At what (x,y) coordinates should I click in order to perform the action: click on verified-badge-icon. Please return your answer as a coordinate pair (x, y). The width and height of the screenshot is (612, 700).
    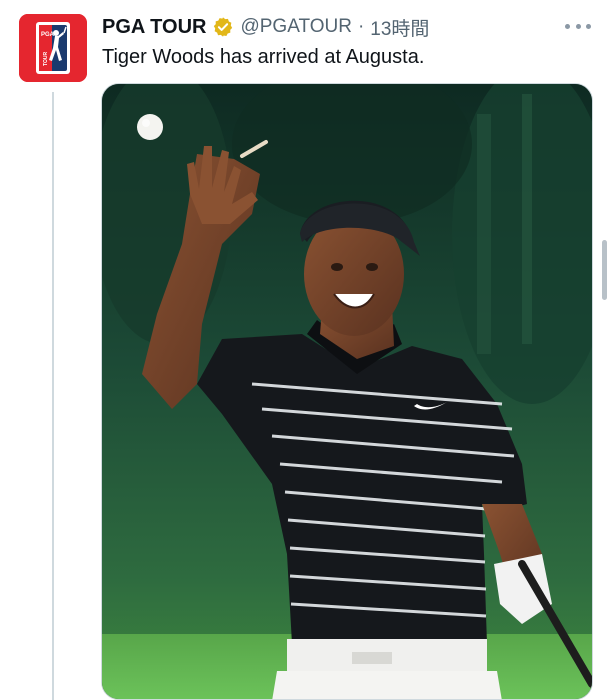
    Looking at the image, I should click on (223, 27).